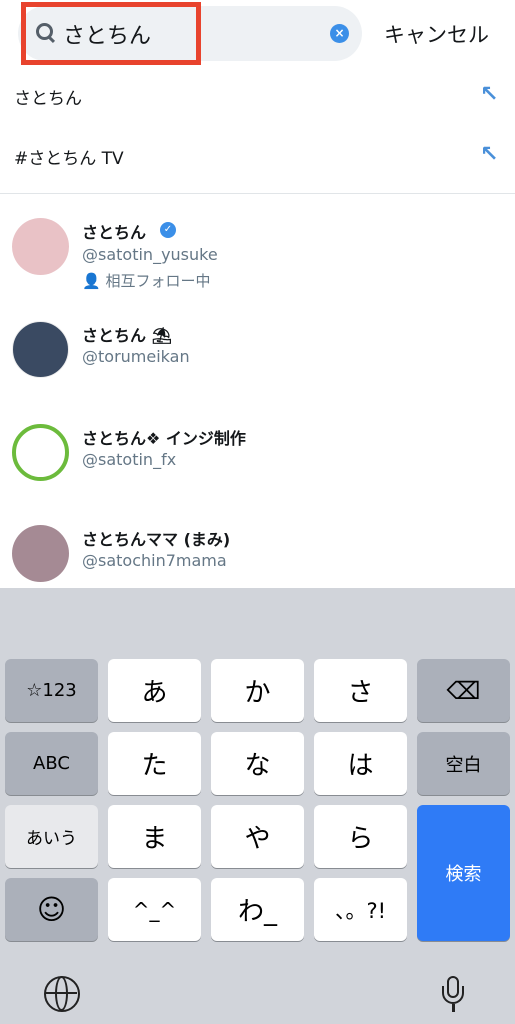 Image resolution: width=515 pixels, height=1024 pixels. I want to click on user-name-text: さとちん, so click(114, 335).